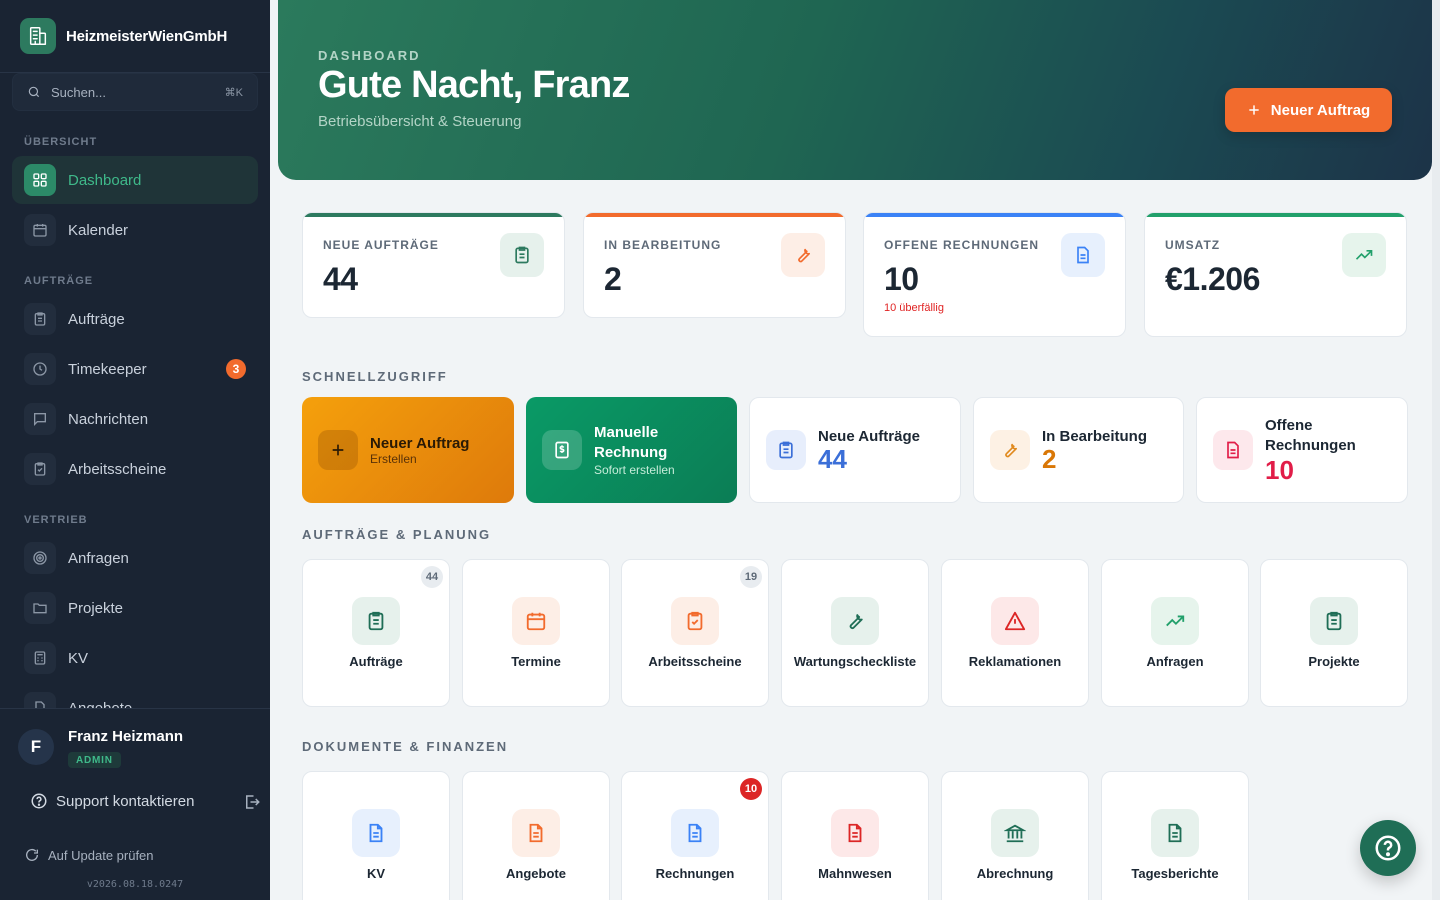 The height and width of the screenshot is (900, 1440). Describe the element at coordinates (40, 369) in the screenshot. I see `clock-icon` at that location.